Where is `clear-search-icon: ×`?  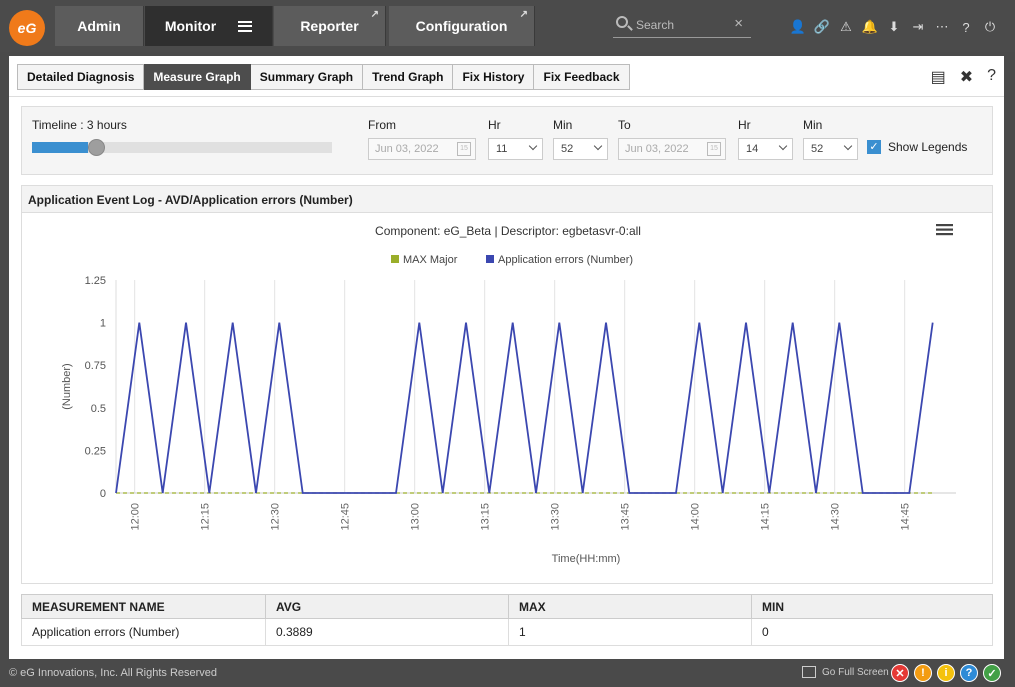 clear-search-icon: × is located at coordinates (738, 23).